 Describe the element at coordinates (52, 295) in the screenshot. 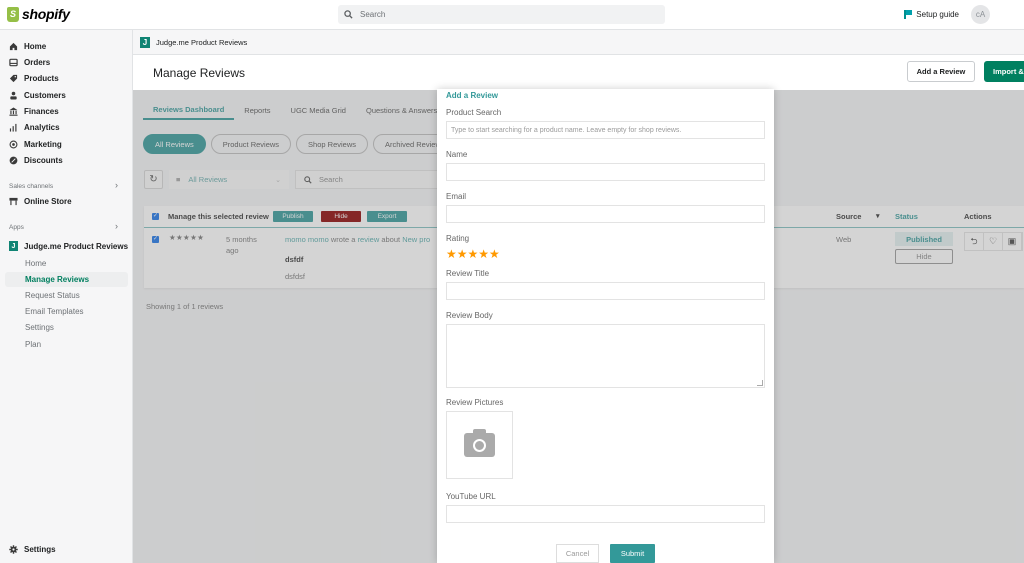

I see `sidebar-subitem-request-status: Request Status` at that location.